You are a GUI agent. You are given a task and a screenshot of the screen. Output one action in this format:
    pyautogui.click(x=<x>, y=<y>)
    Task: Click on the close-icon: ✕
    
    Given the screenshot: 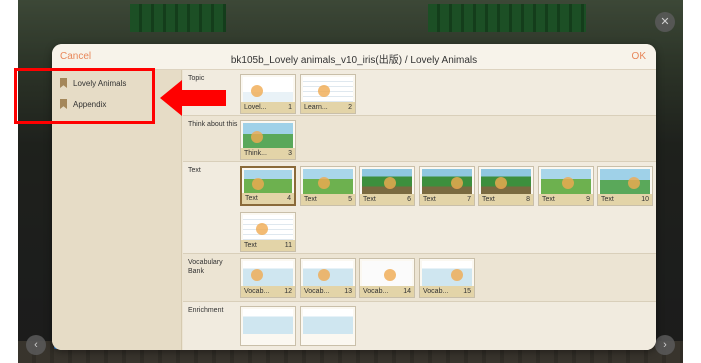 What is the action you would take?
    pyautogui.click(x=665, y=22)
    